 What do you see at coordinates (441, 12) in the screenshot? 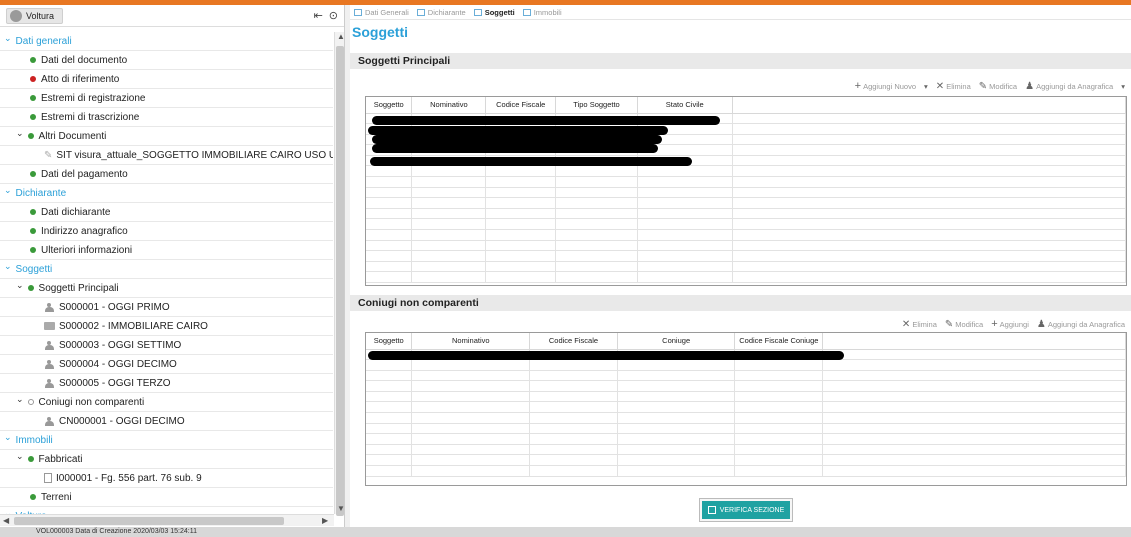
I see `tab-dichiarante: Dichiarante` at bounding box center [441, 12].